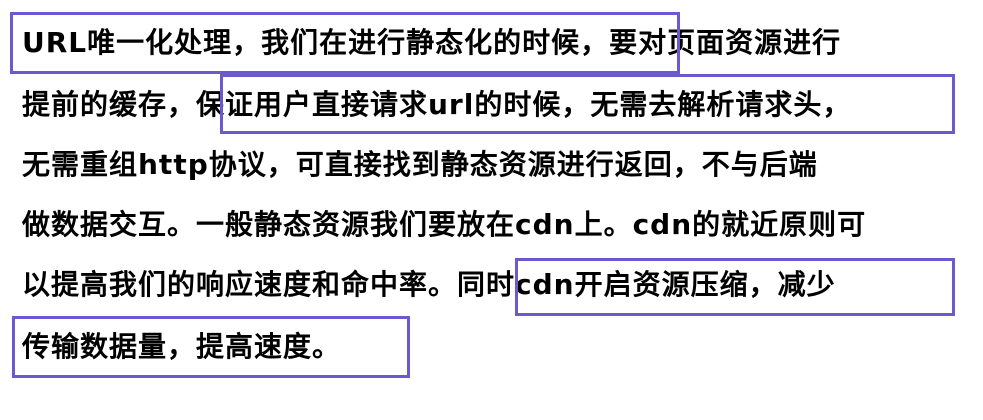  Describe the element at coordinates (587, 104) in the screenshot. I see `highlight-box-direct-request` at that location.